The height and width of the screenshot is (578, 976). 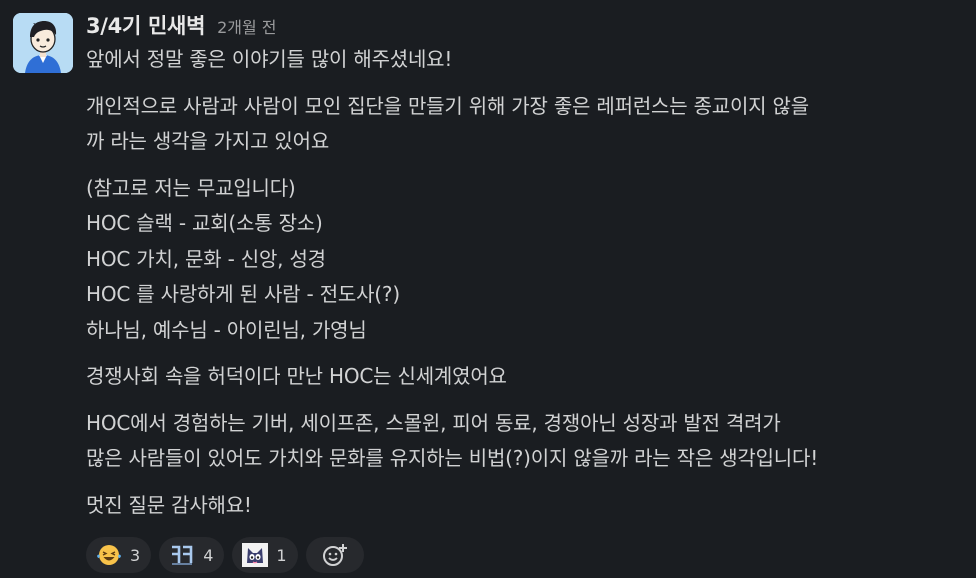 I want to click on add-reaction-icon, so click(x=334, y=555).